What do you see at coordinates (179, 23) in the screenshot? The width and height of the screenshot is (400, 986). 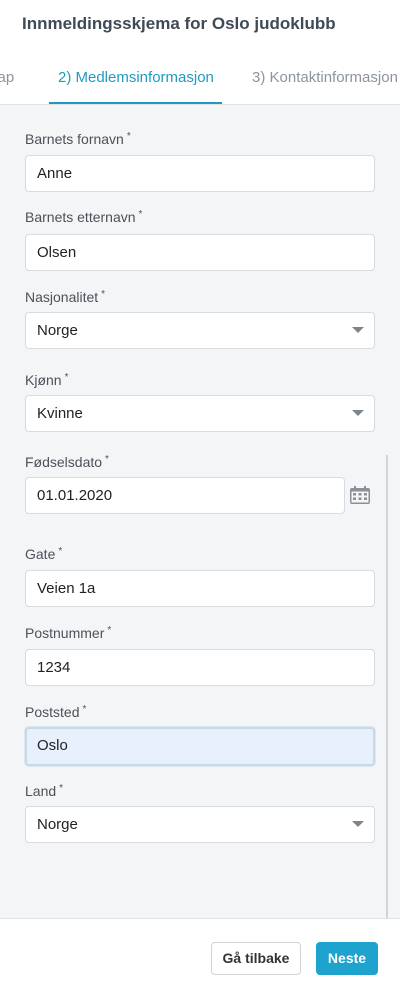 I see `page-title: Innmeldingsskjema for Oslo judoklubb` at bounding box center [179, 23].